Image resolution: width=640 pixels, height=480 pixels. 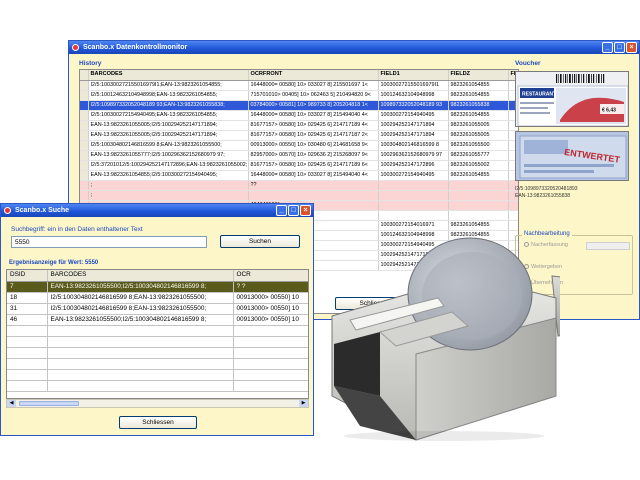 I want to click on history-col-header: BARCODES, so click(x=168, y=75).